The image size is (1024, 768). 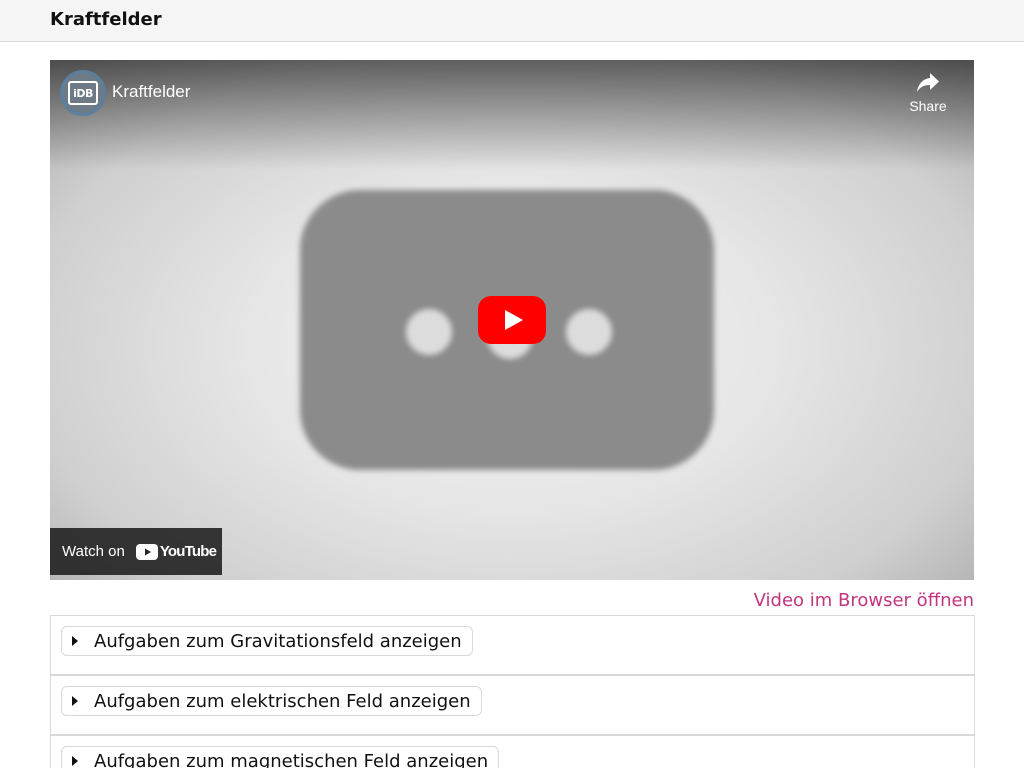 What do you see at coordinates (512, 21) in the screenshot?
I see `header-bar: Kraftfelder` at bounding box center [512, 21].